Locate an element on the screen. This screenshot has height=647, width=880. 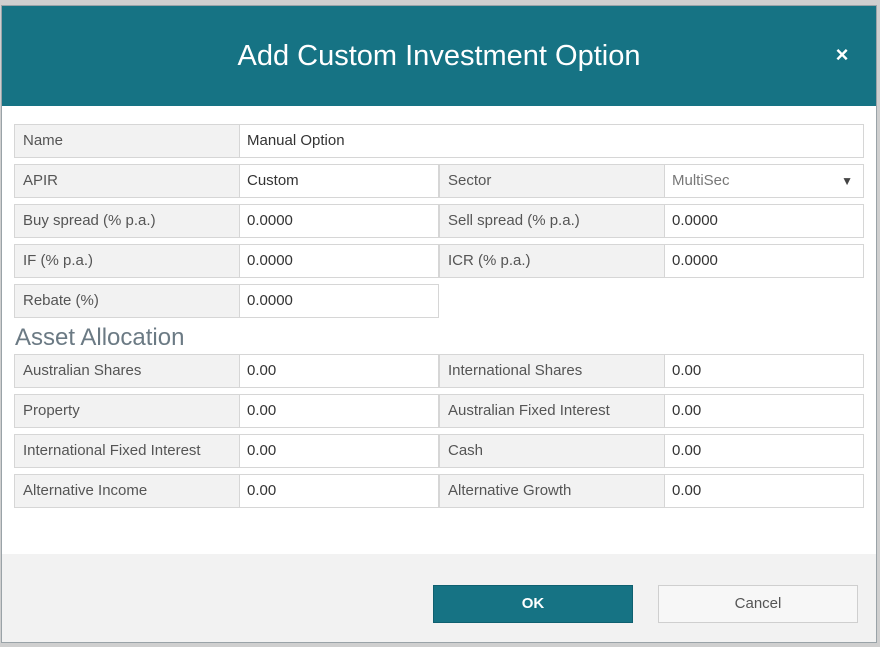
dialog-title: Add Custom Investment Option is located at coordinates (439, 56).